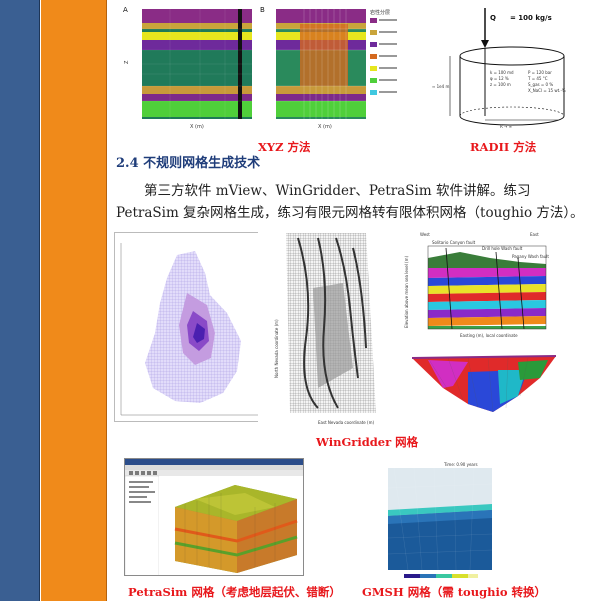 The height and width of the screenshot is (601, 600). Describe the element at coordinates (276, 348) in the screenshot. I see `wingridder-y-axis: North Nevada coordinate (m)` at that location.